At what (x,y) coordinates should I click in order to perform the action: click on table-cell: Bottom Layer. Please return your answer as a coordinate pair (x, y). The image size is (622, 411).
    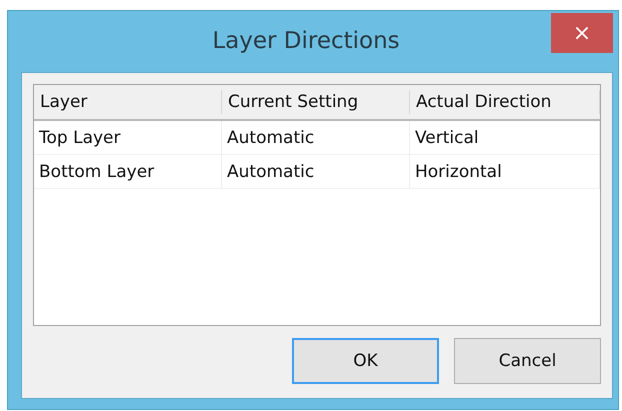
    Looking at the image, I should click on (128, 171).